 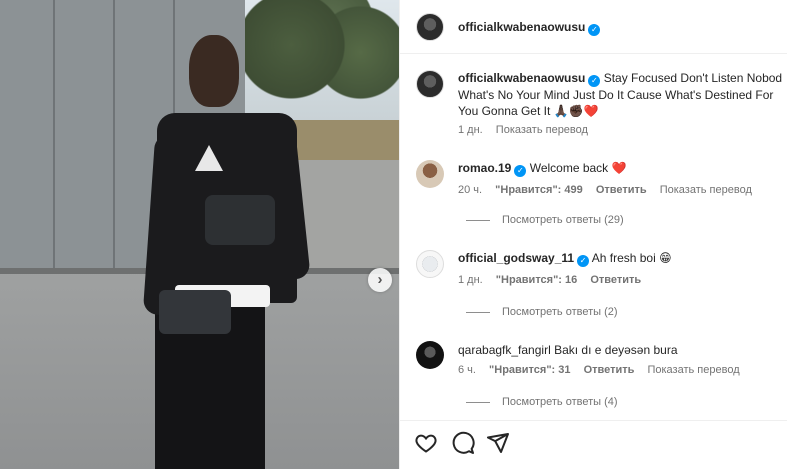 I want to click on caption-time: 1 дн., so click(x=470, y=130).